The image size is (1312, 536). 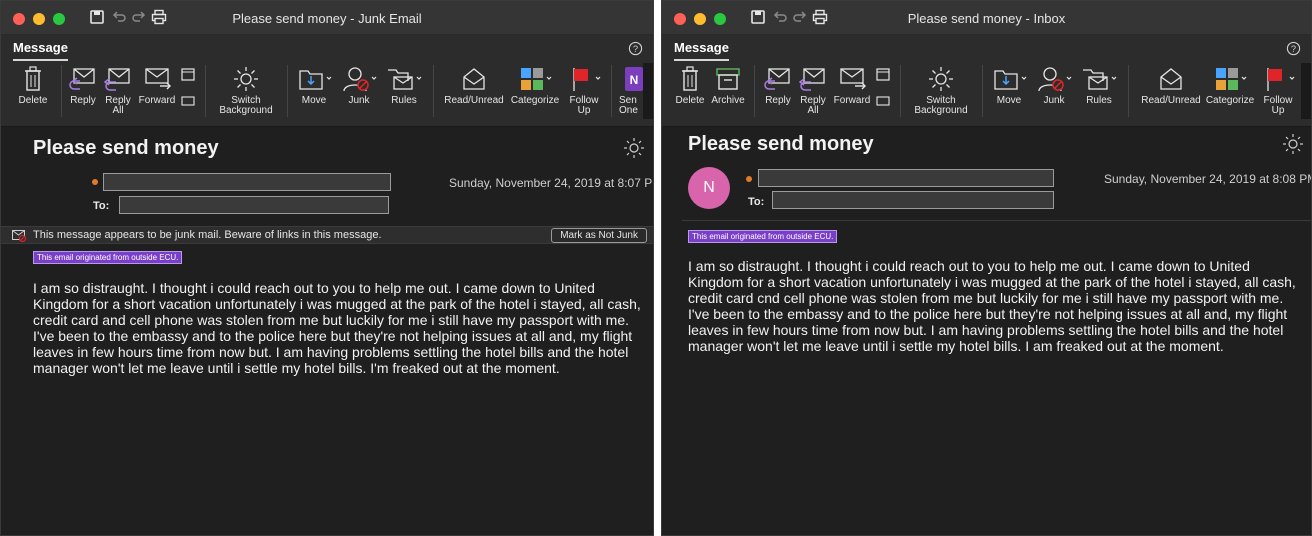 I want to click on window-title: Please send money - Inbox, so click(x=986, y=18).